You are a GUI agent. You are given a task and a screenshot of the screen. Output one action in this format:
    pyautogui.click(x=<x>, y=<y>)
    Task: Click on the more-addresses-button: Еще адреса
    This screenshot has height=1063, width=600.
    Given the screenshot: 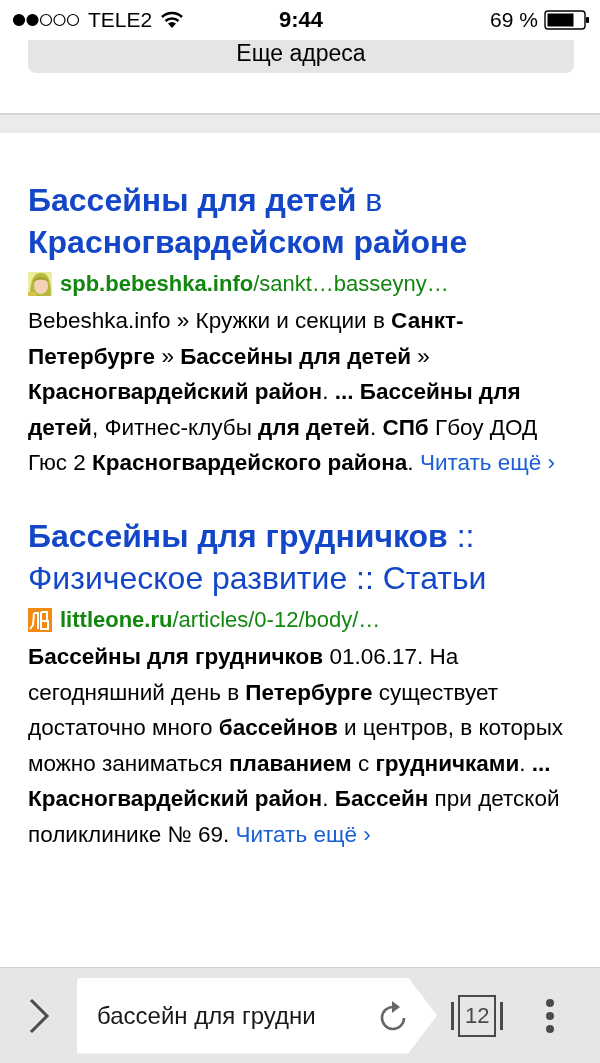 What is the action you would take?
    pyautogui.click(x=301, y=56)
    